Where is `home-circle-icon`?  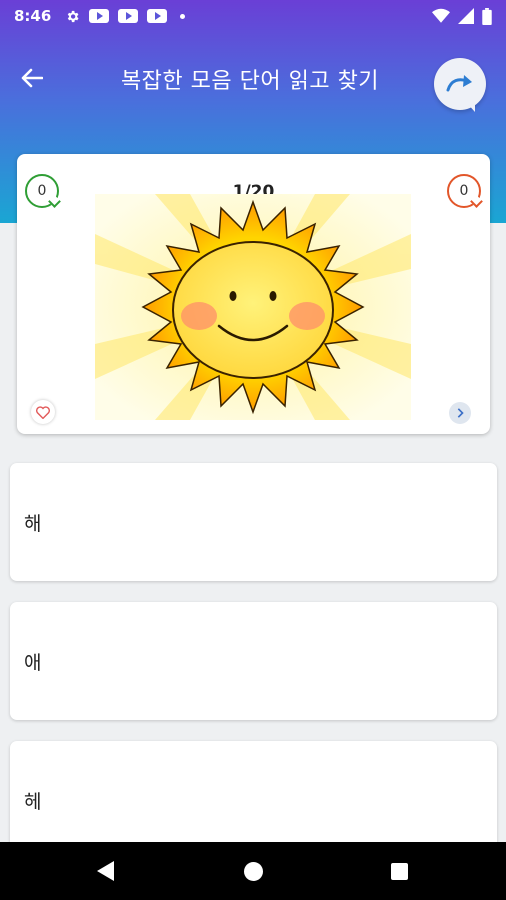 home-circle-icon is located at coordinates (253, 871).